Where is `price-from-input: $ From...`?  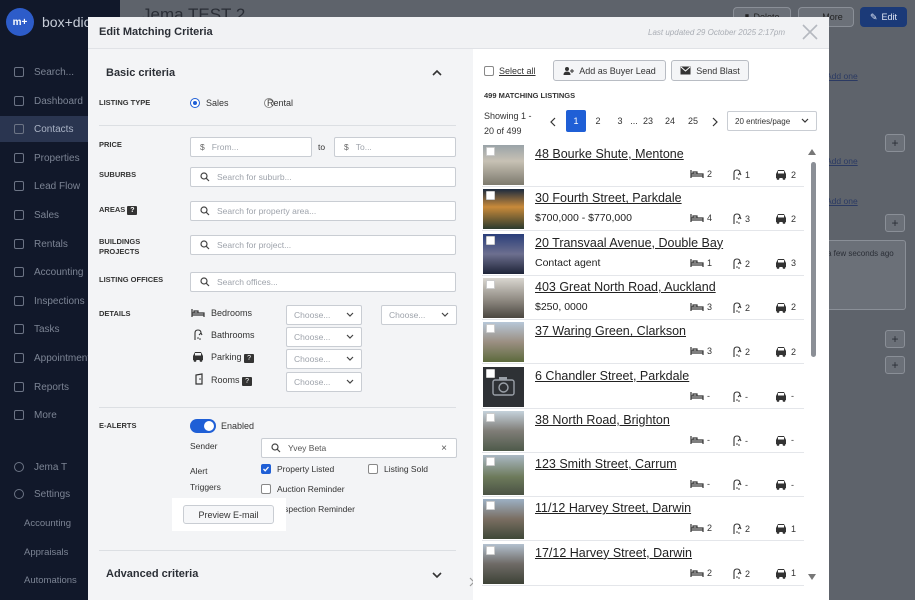 price-from-input: $ From... is located at coordinates (251, 147).